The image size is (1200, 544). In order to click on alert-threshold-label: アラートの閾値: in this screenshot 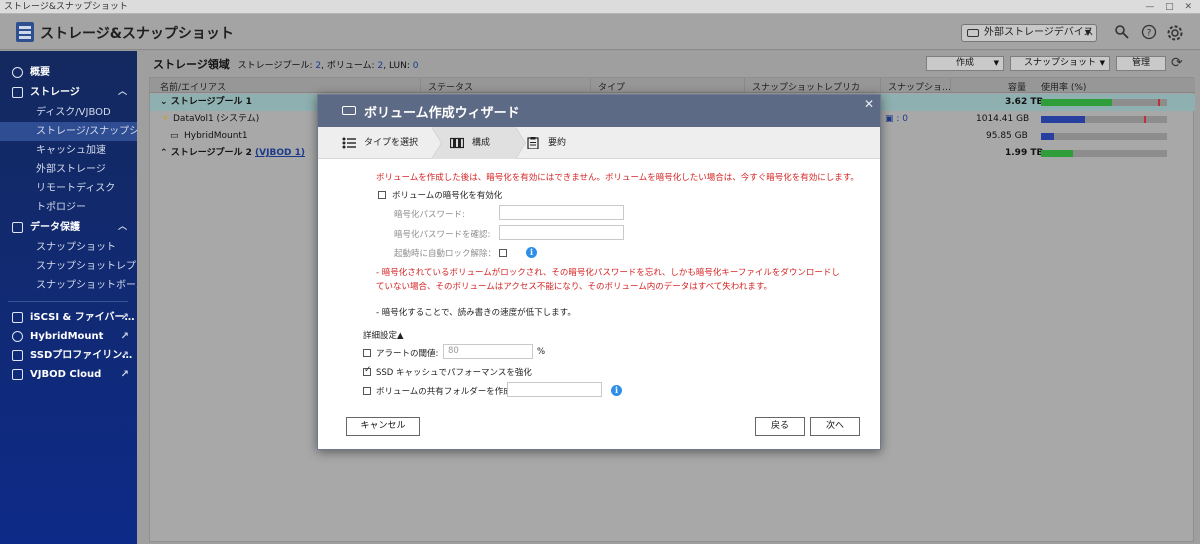, I will do `click(407, 354)`.